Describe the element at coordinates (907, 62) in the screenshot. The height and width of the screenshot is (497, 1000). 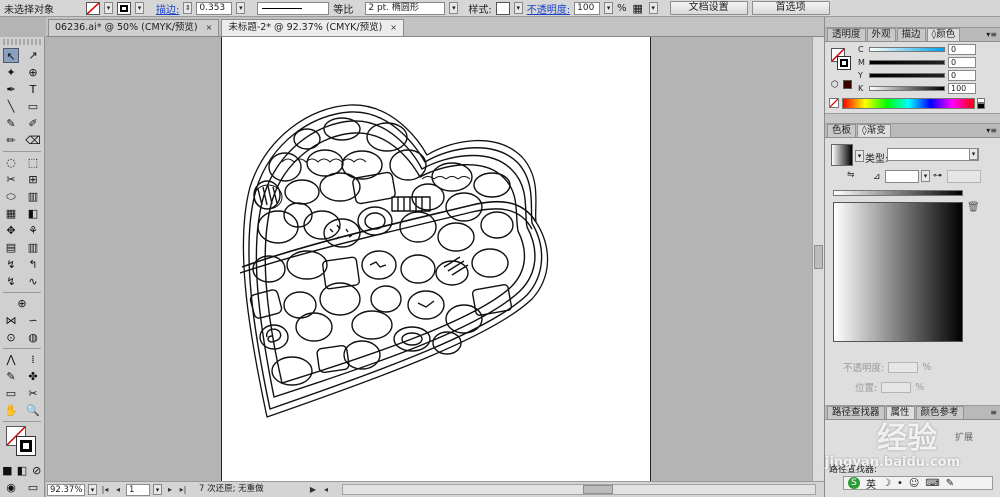
I see `channel-m-slider` at that location.